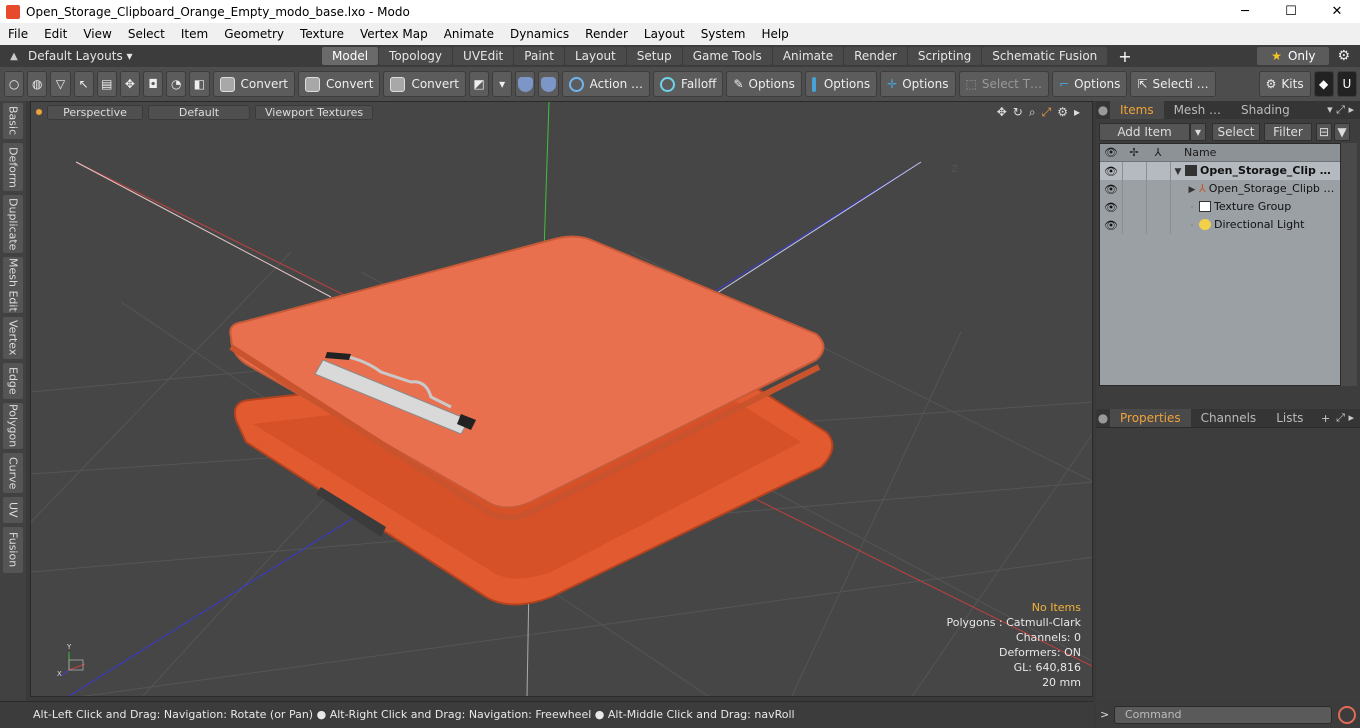 This screenshot has height=728, width=1360. What do you see at coordinates (13, 473) in the screenshot?
I see `vtab-curve: Curve` at bounding box center [13, 473].